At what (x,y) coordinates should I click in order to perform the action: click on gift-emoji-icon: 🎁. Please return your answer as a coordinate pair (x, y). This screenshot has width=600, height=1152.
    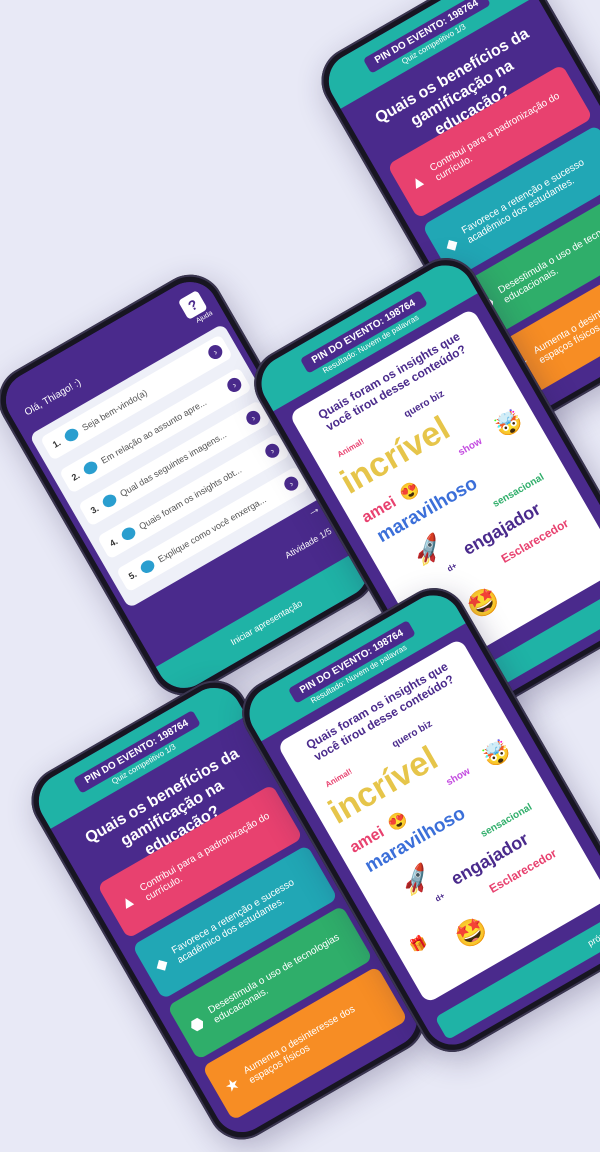
    Looking at the image, I should click on (418, 944).